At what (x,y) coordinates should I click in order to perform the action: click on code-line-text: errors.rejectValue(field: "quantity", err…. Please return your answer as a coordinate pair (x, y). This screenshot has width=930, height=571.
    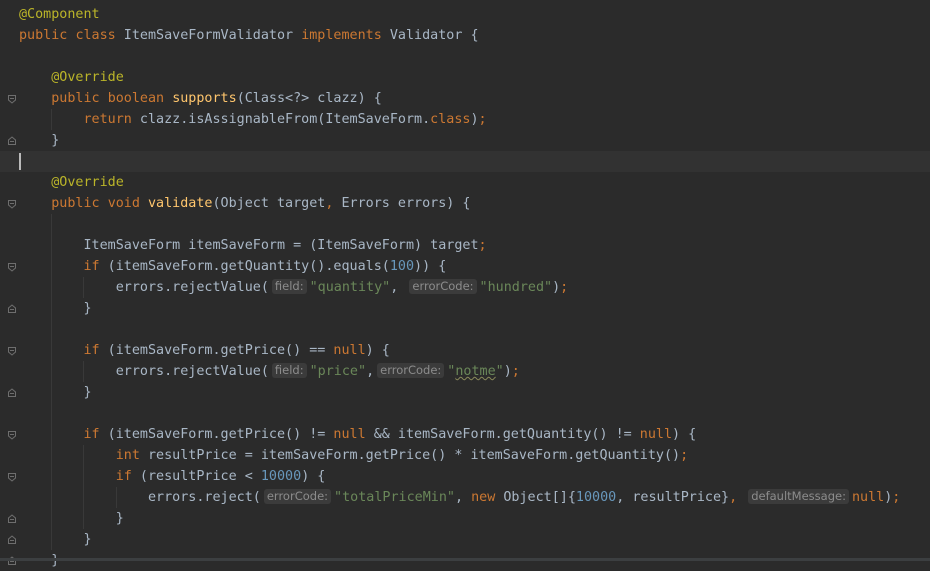
    Looking at the image, I should click on (293, 287).